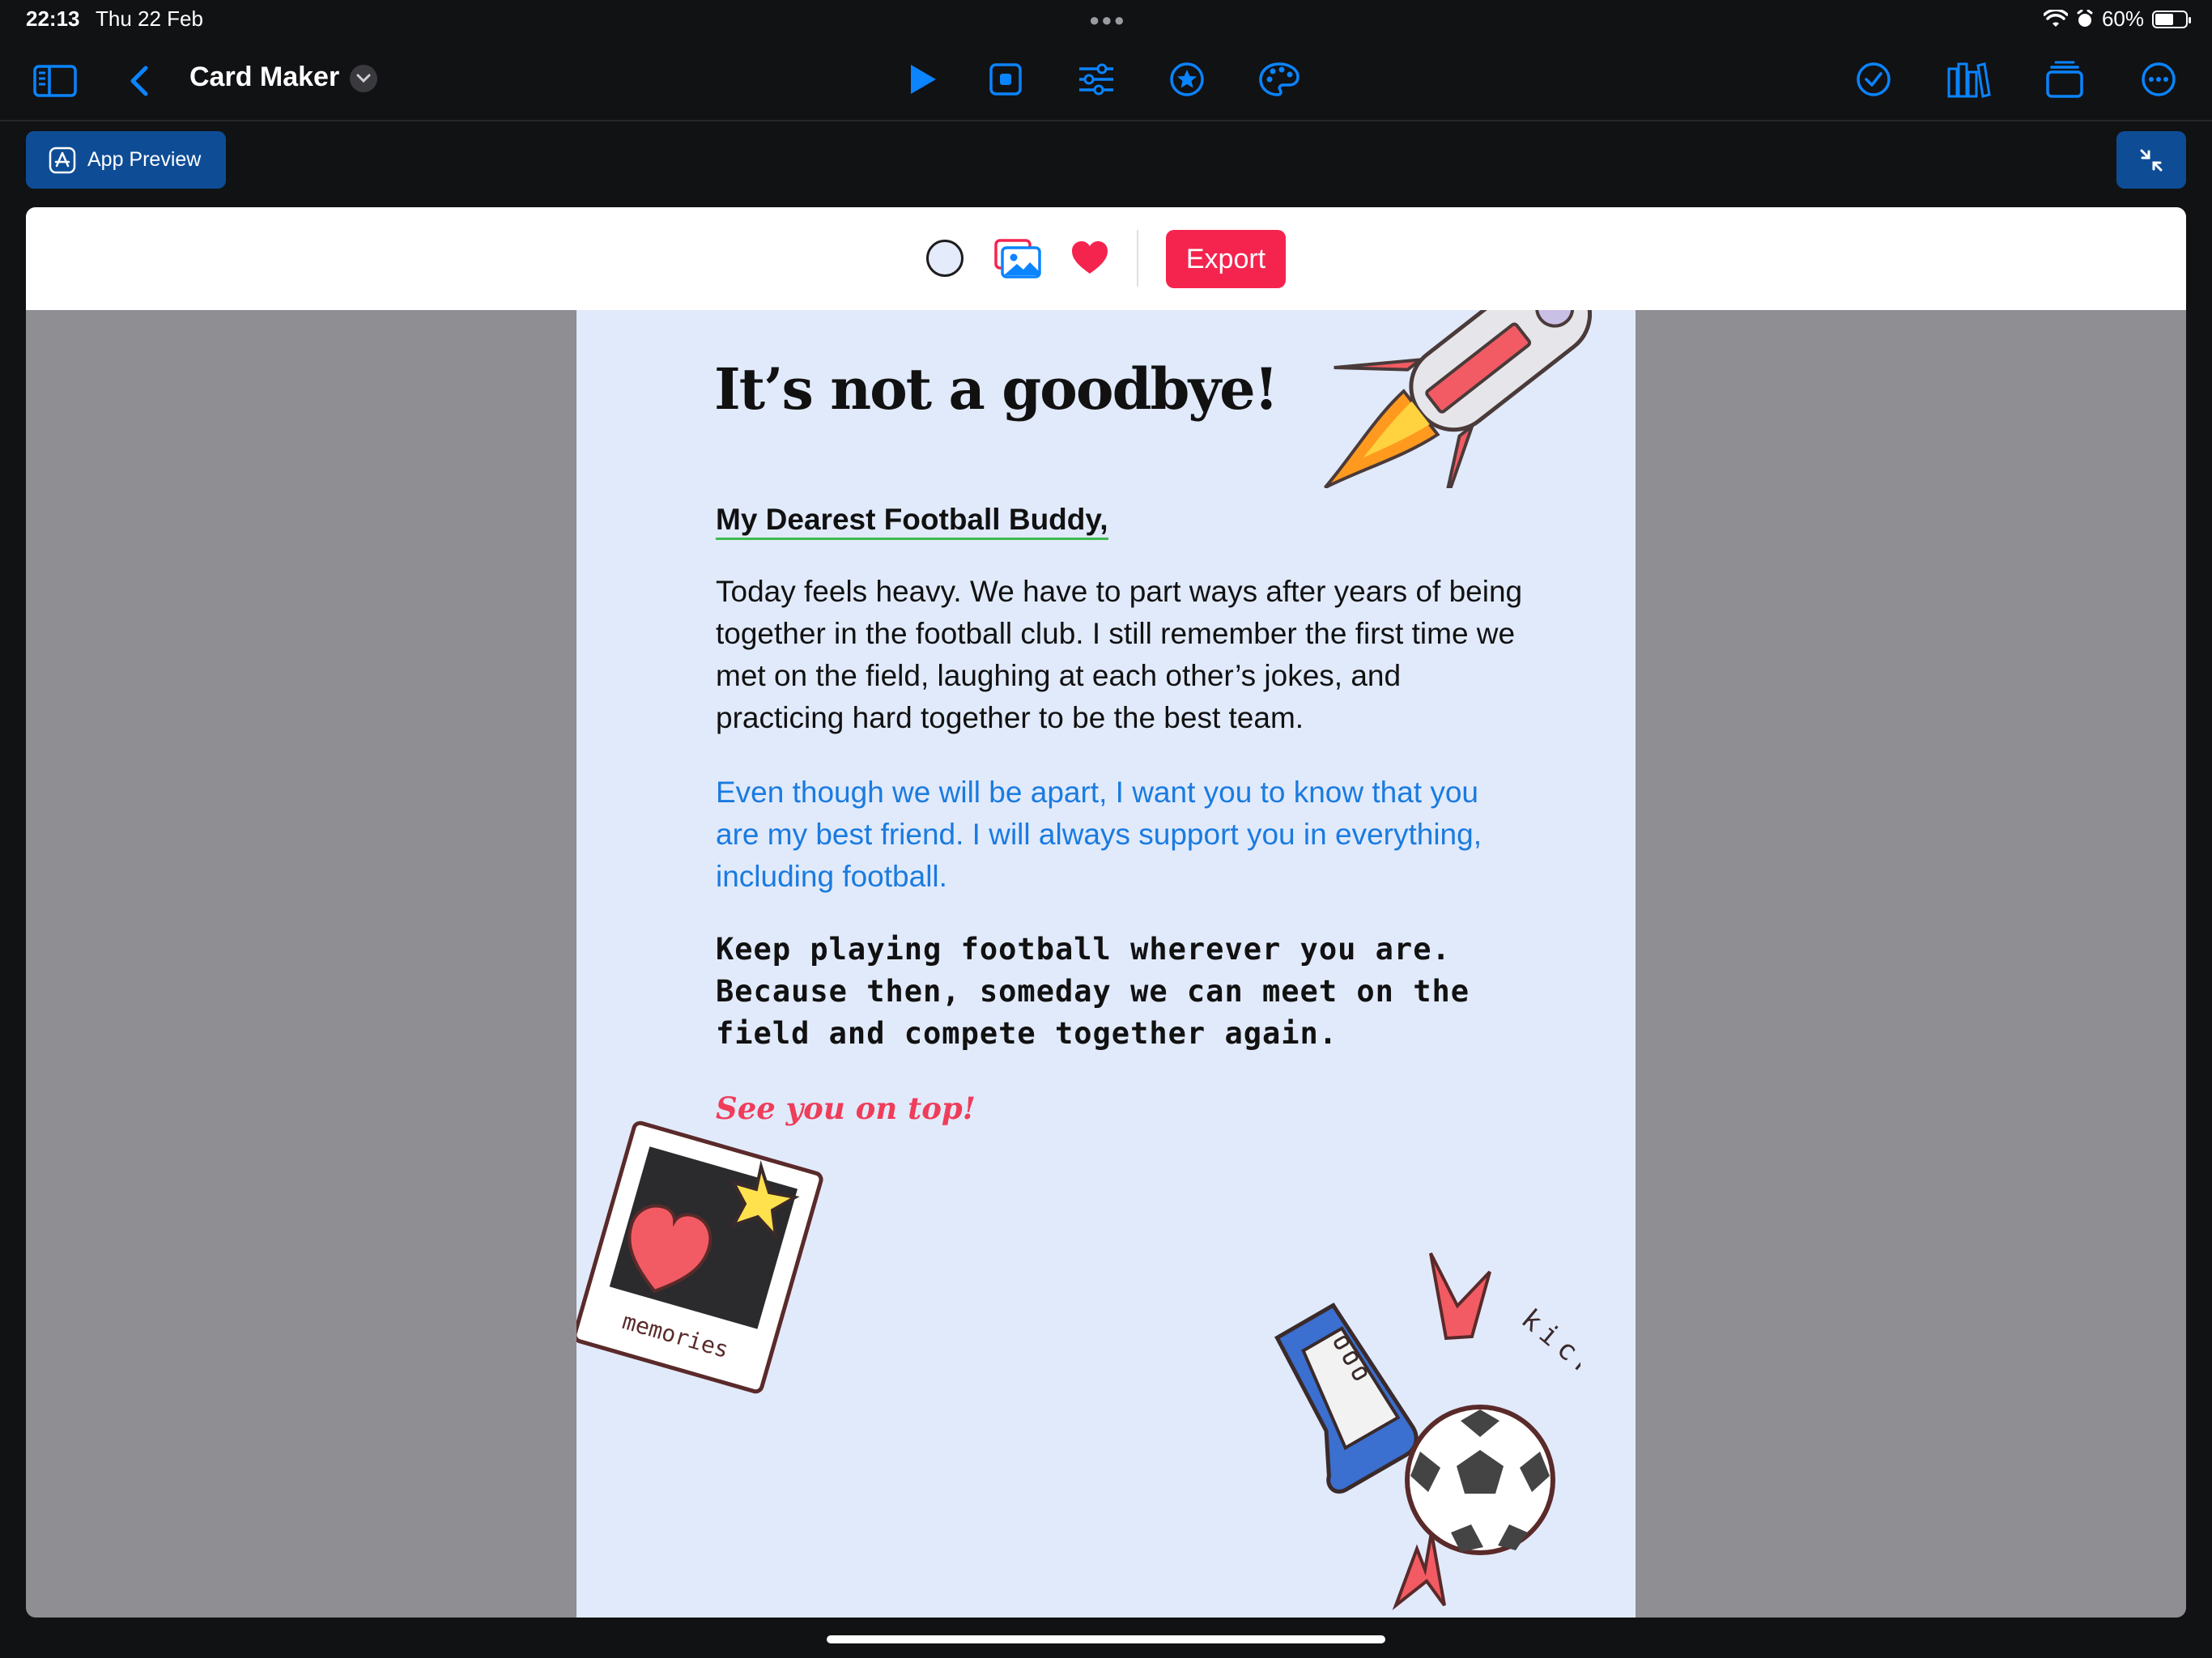 The height and width of the screenshot is (1658, 2212). I want to click on heart-icon, so click(1089, 259).